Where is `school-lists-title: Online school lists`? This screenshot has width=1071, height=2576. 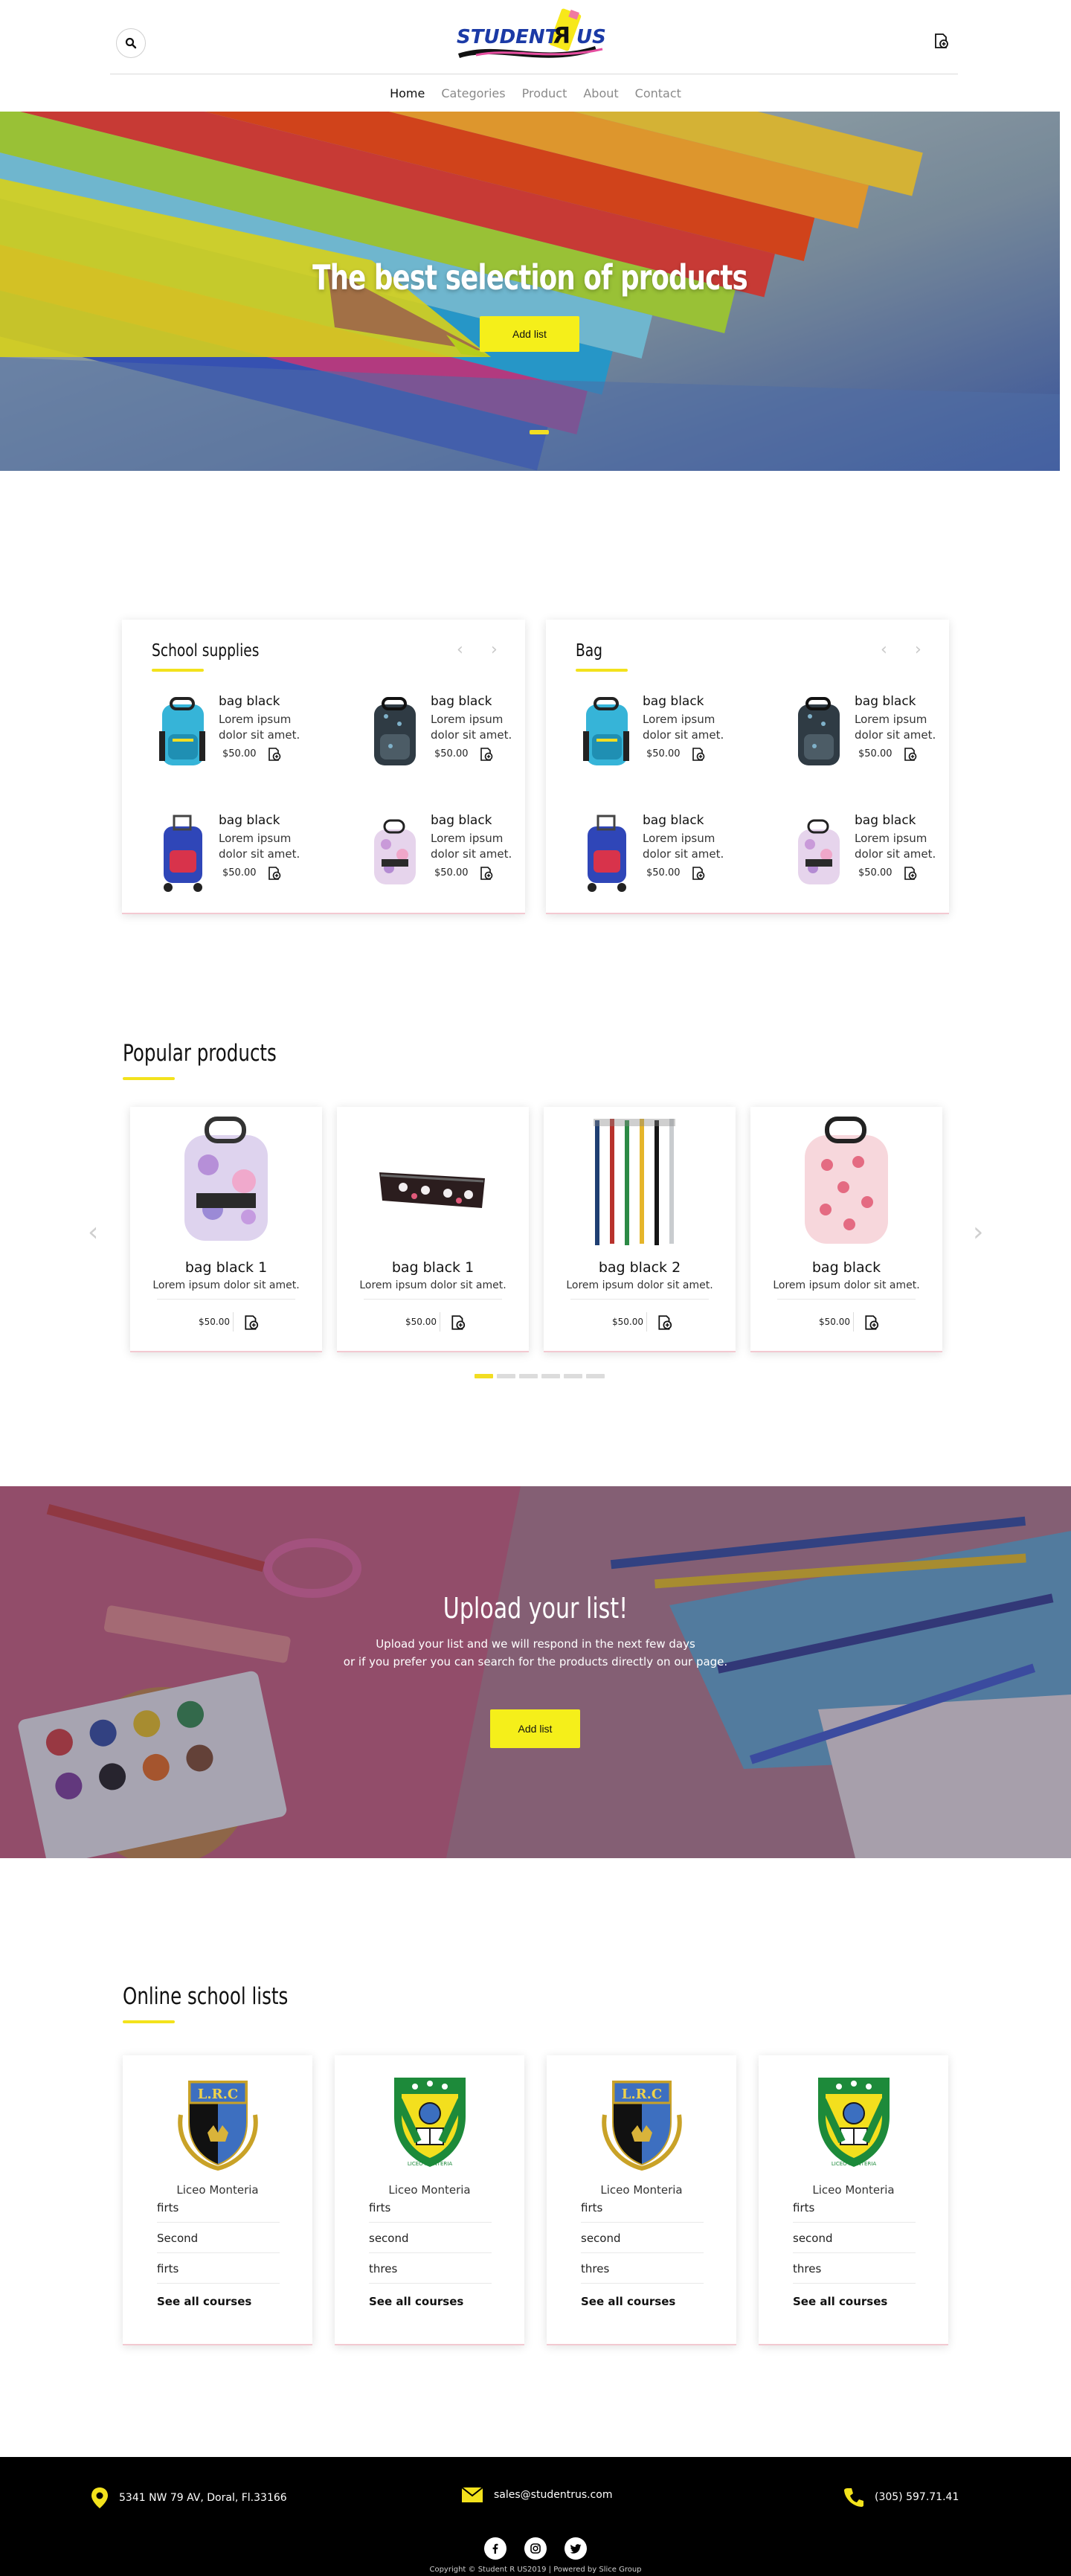 school-lists-title: Online school lists is located at coordinates (206, 1996).